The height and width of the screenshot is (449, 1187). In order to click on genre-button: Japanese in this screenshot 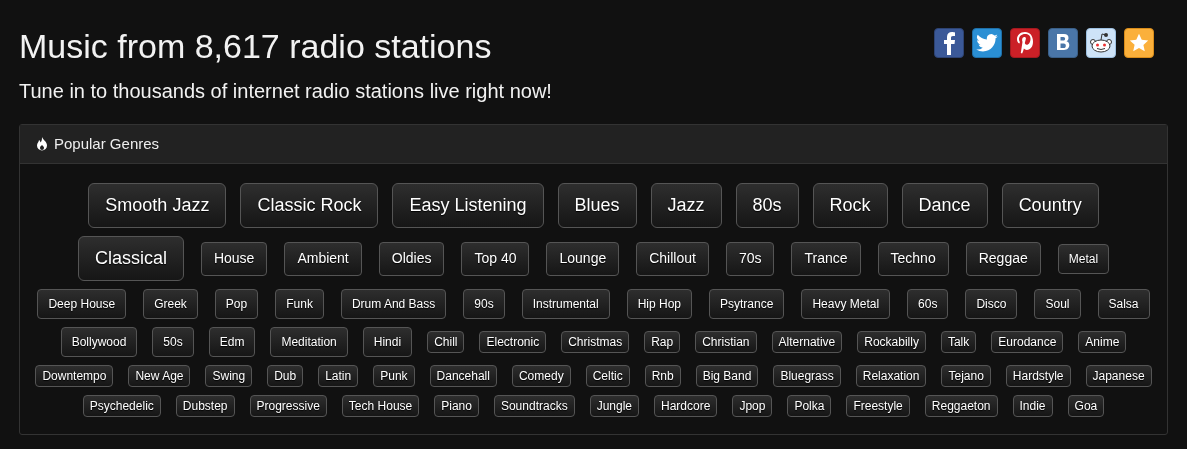, I will do `click(1118, 376)`.